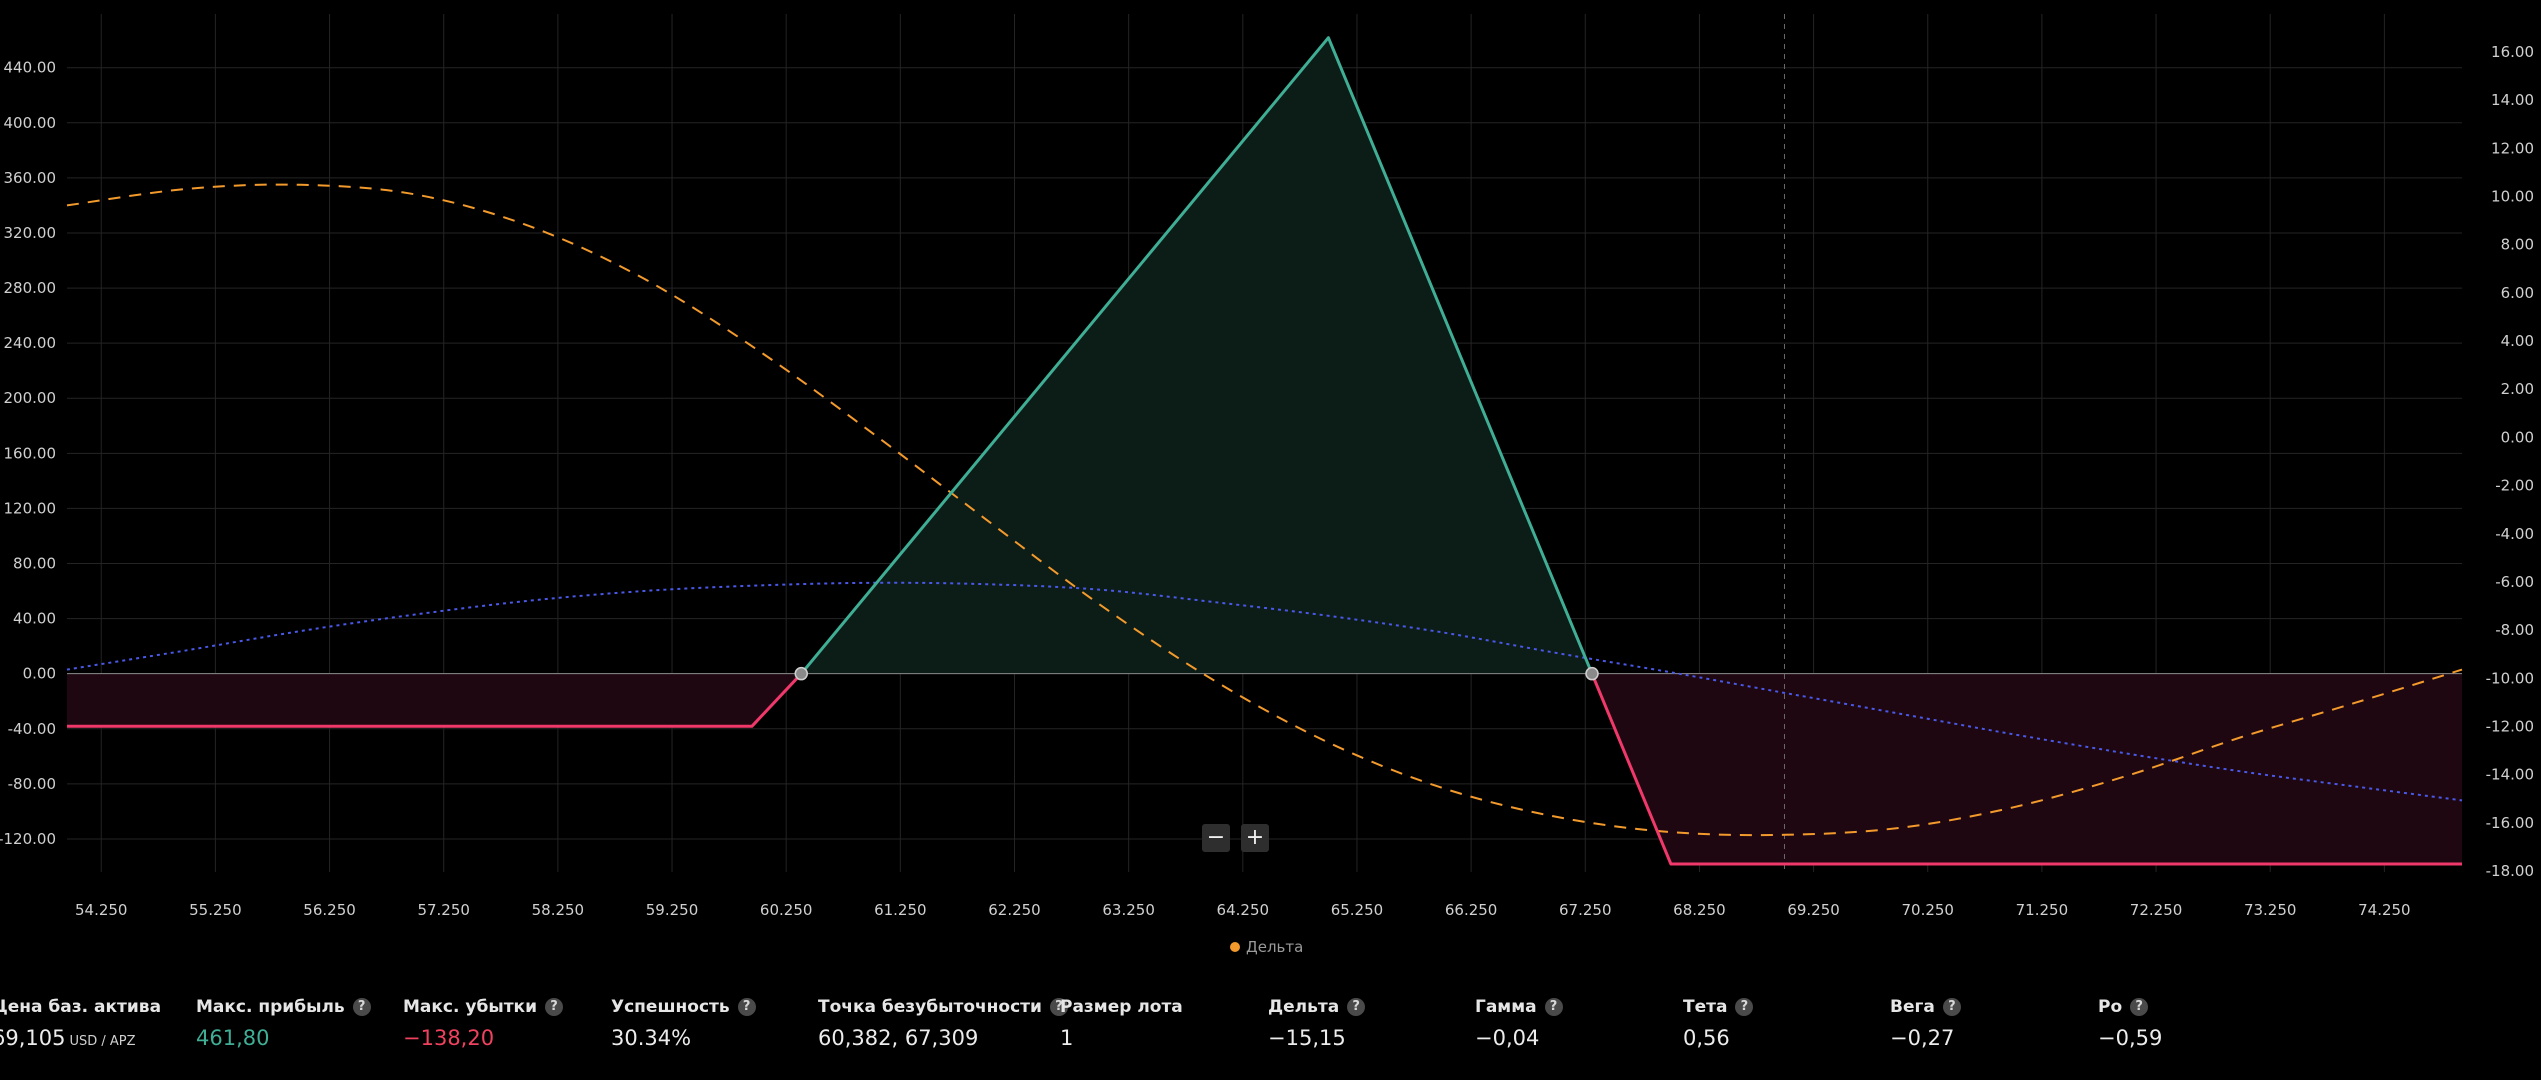  I want to click on left-y-tick-label: 400.00, so click(30, 123).